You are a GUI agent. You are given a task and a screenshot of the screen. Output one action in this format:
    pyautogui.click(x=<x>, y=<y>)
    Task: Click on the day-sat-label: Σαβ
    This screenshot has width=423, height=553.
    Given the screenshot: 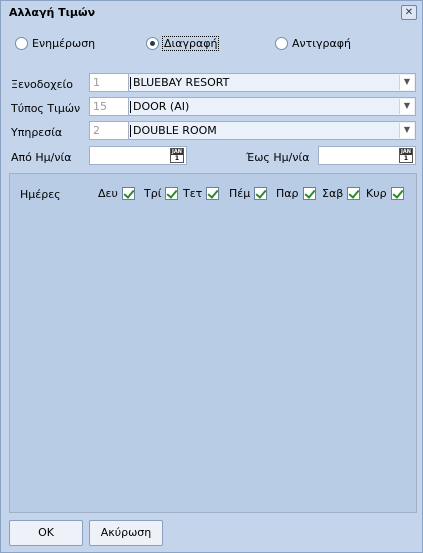 What is the action you would take?
    pyautogui.click(x=333, y=193)
    